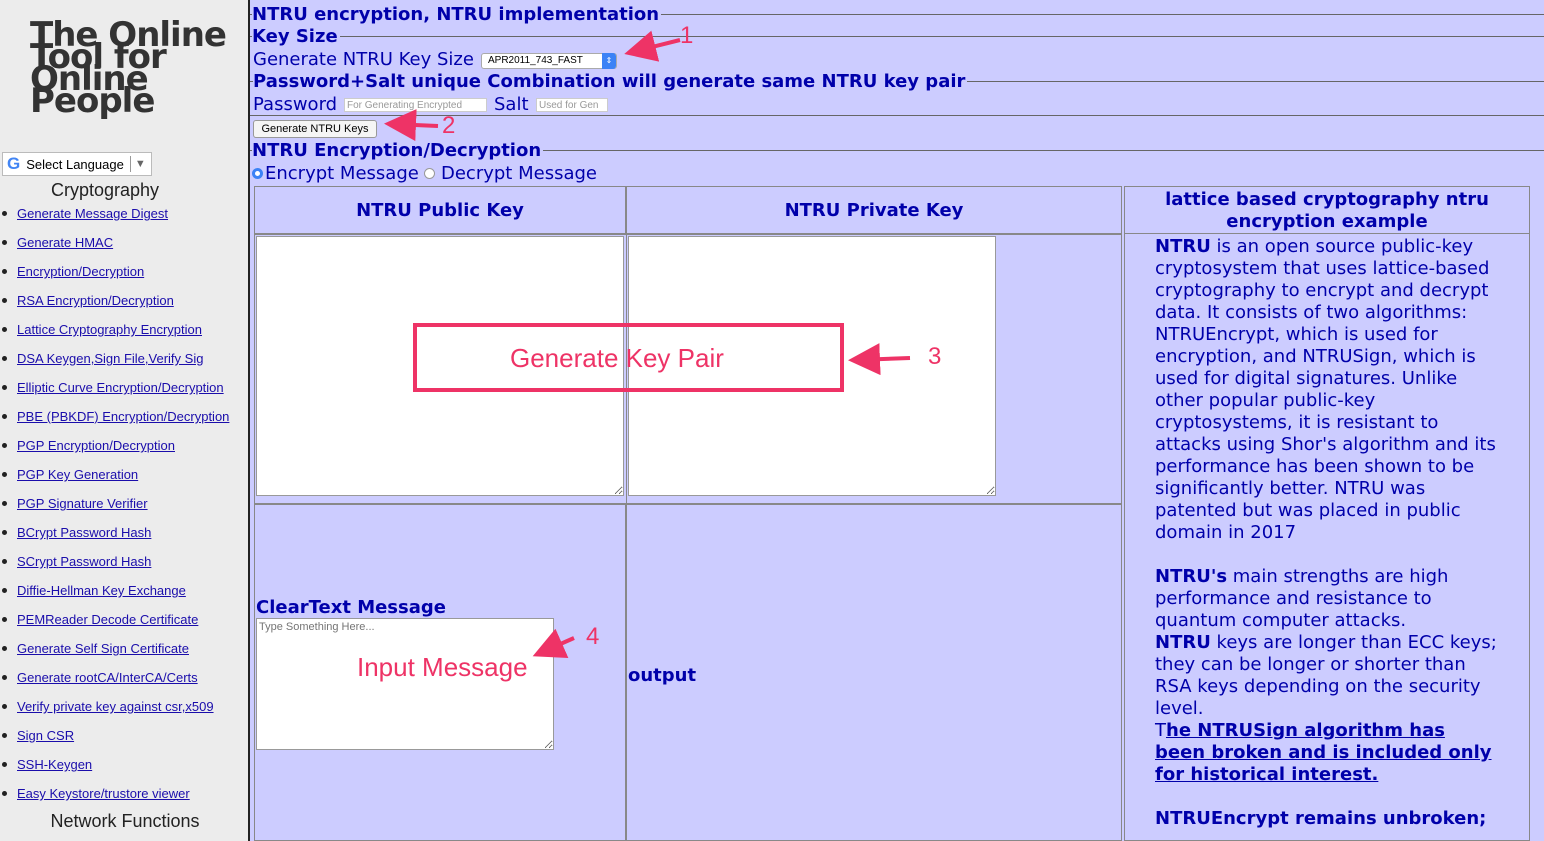 Image resolution: width=1544 pixels, height=841 pixels. I want to click on sidebar-link: Verify private key against csr,x509, so click(115, 706).